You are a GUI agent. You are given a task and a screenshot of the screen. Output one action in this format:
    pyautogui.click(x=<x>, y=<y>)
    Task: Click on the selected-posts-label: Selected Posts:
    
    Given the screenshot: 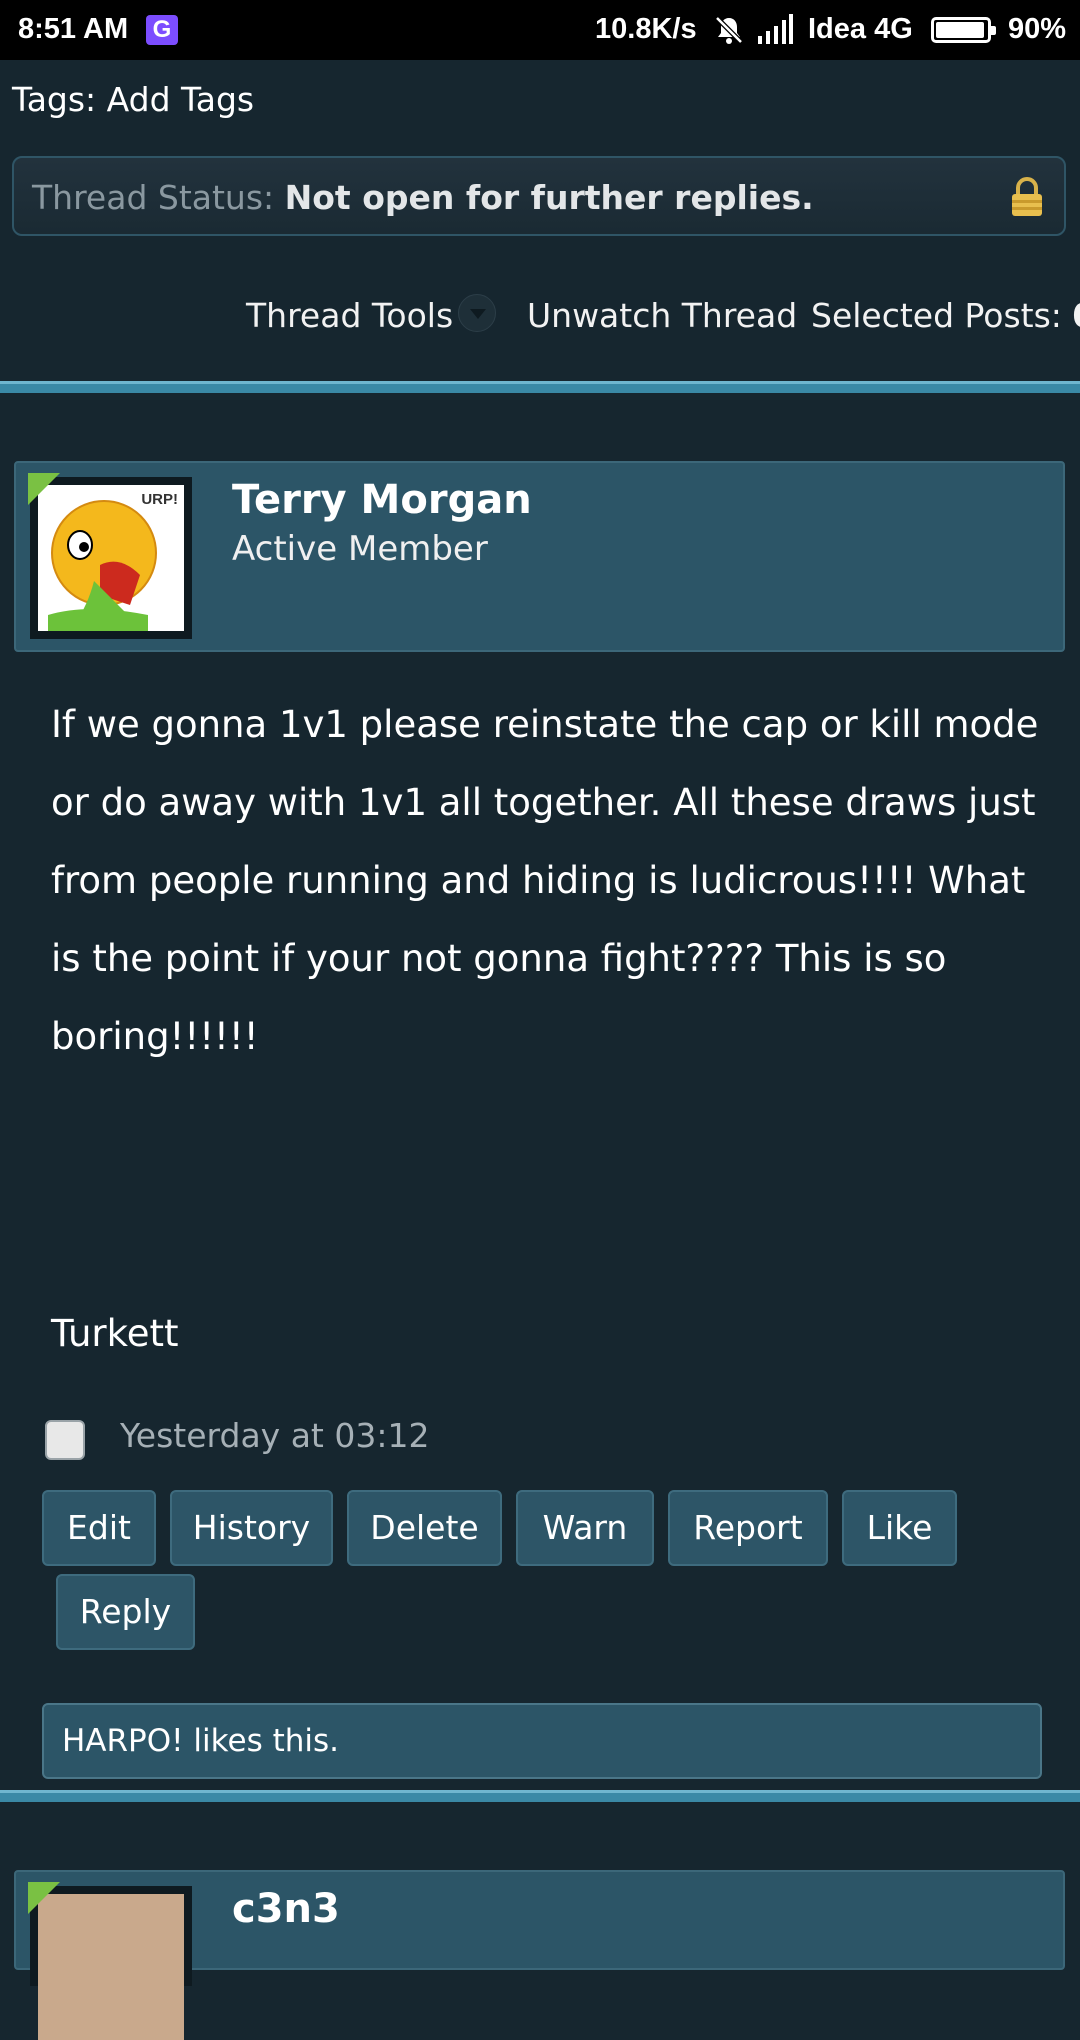 What is the action you would take?
    pyautogui.click(x=942, y=315)
    